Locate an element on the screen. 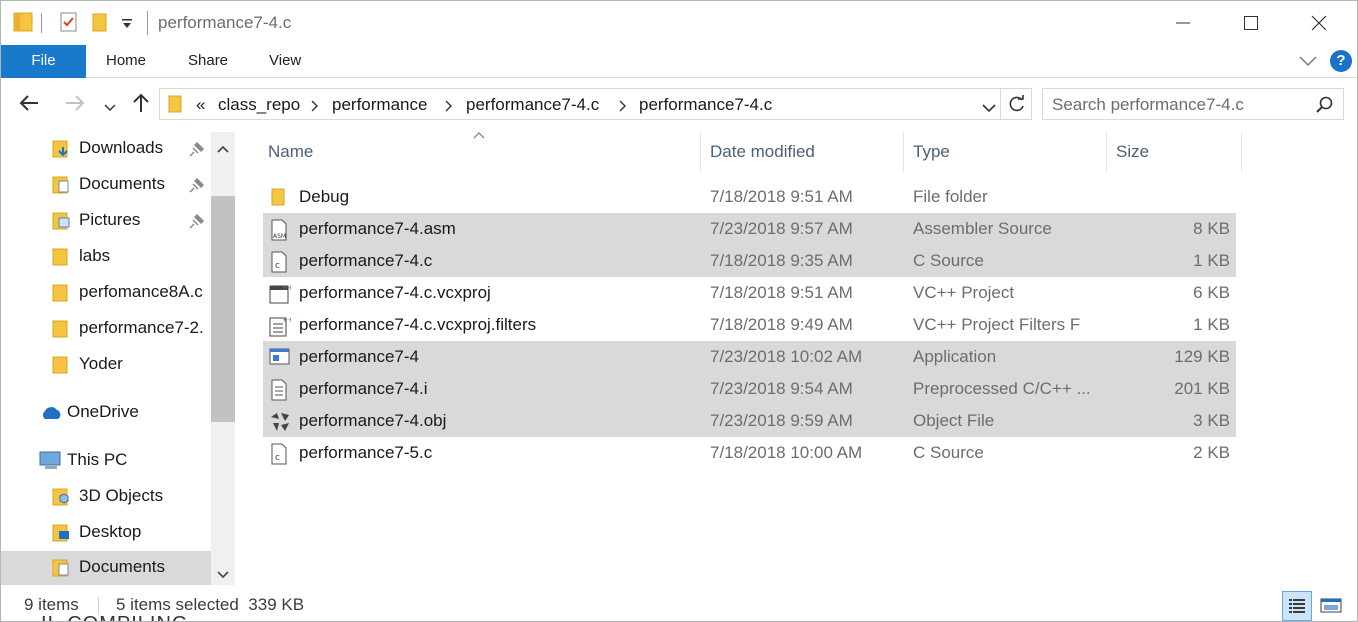 This screenshot has width=1358, height=622. tab-file: File is located at coordinates (43, 61).